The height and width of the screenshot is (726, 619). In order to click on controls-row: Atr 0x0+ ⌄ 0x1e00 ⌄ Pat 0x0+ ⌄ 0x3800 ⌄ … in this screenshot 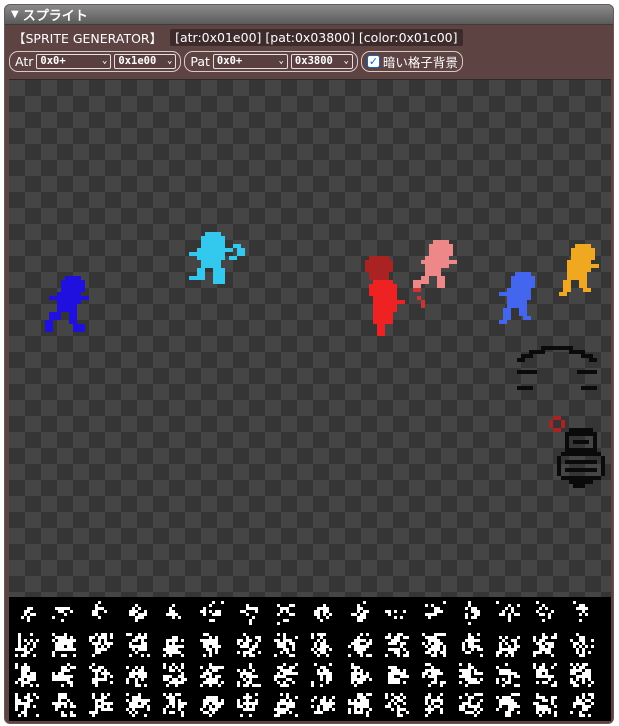, I will do `click(309, 61)`.